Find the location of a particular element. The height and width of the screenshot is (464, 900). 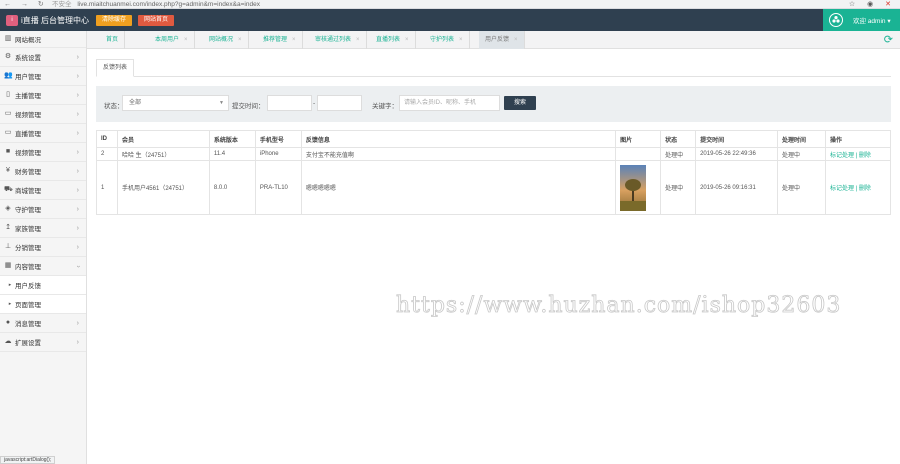

column-header: 状态 is located at coordinates (678, 139).